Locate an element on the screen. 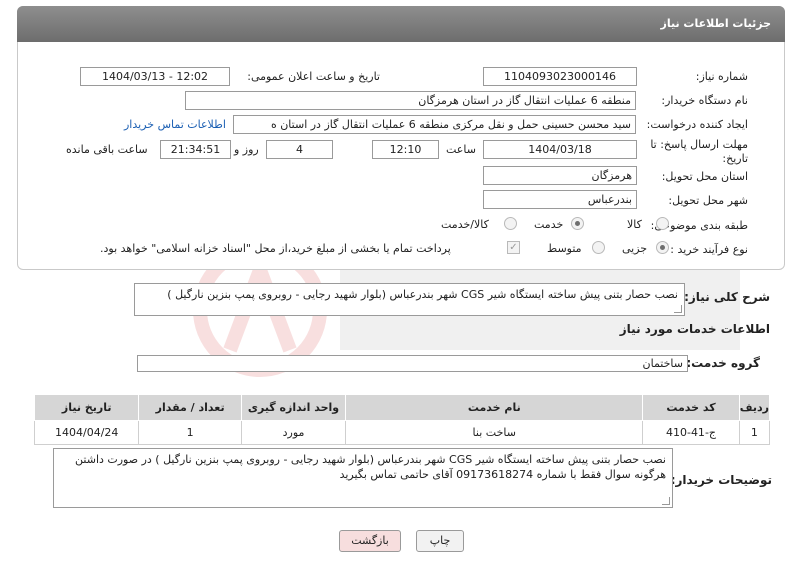 Image resolution: width=788 pixels, height=566 pixels. deadline-time-label: ساعت is located at coordinates (461, 149).